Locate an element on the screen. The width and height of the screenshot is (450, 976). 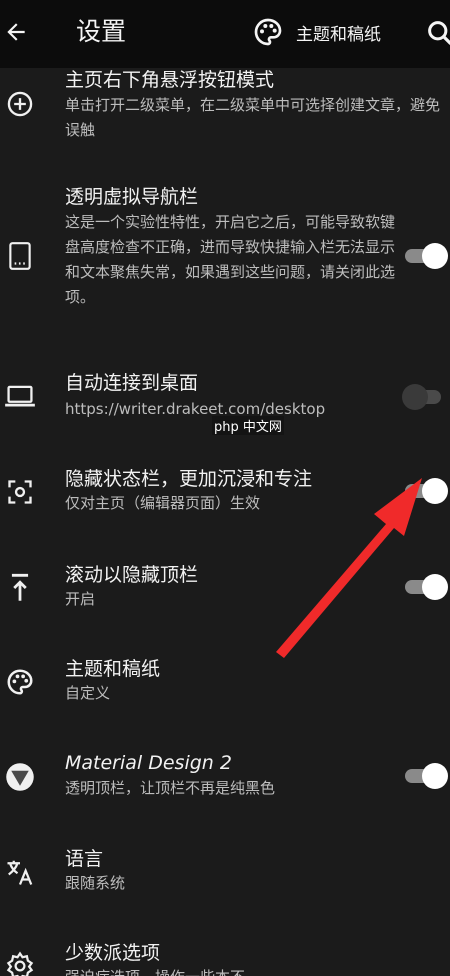
watermark: php 中文网 is located at coordinates (248, 425).